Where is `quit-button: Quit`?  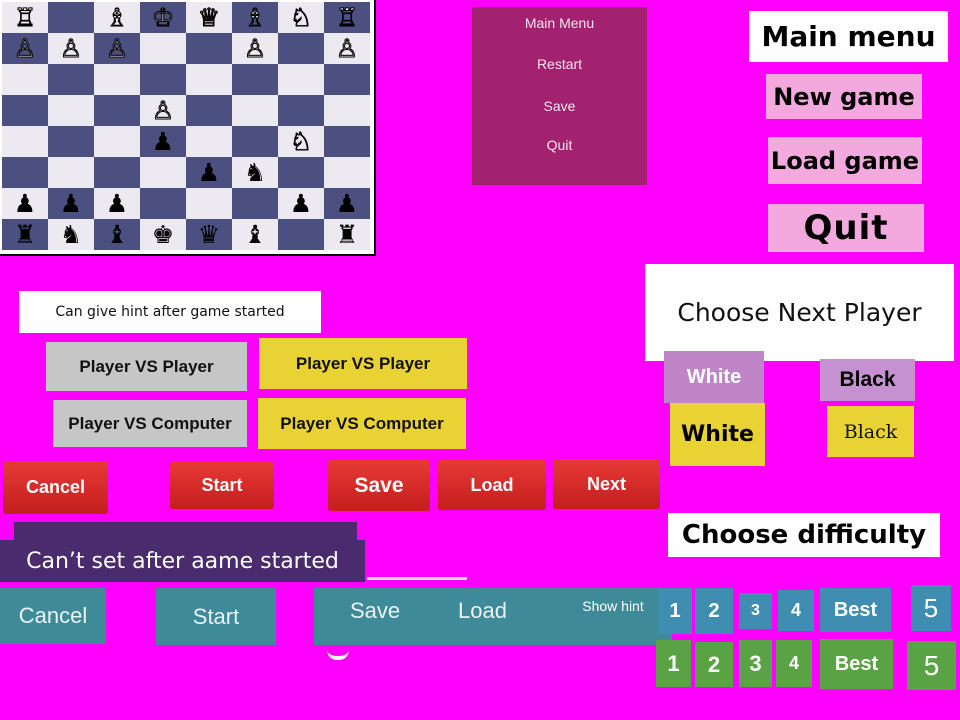
quit-button: Quit is located at coordinates (846, 228).